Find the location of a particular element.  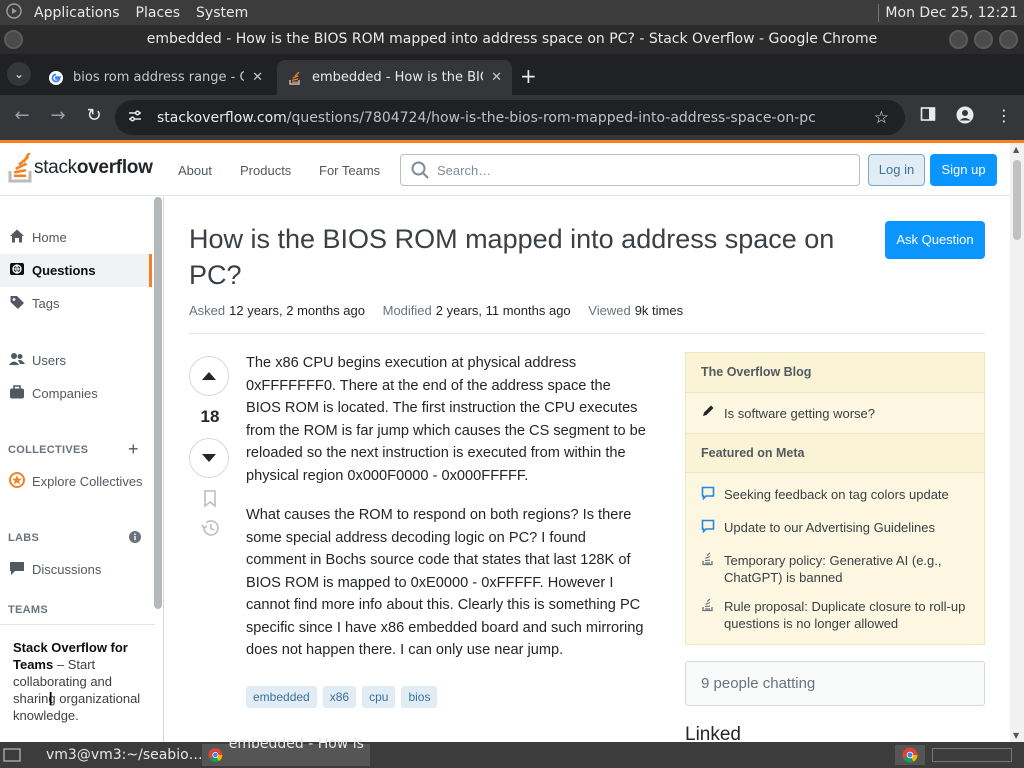

sidebar-item-questions: Questions is located at coordinates (76, 270).